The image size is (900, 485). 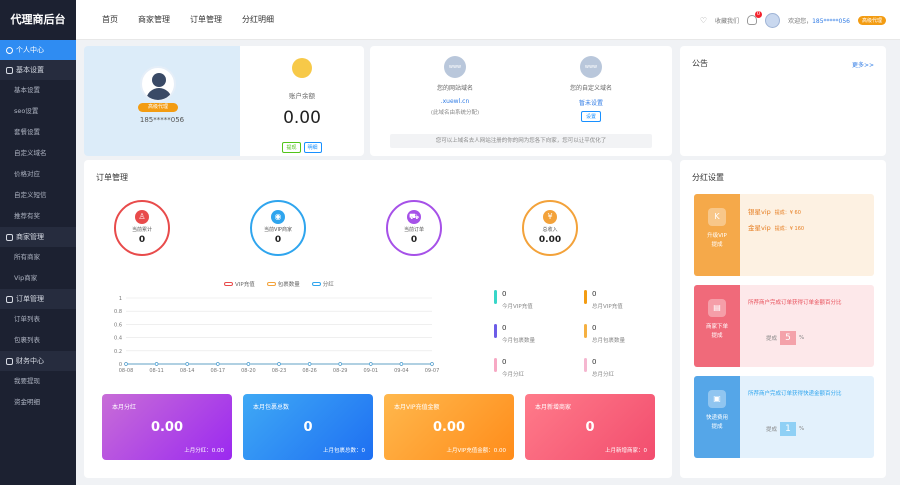 I want to click on summary-tile: 本月VIP充值金额 0.00 上月VIP充值金额：0.00, so click(x=449, y=427).